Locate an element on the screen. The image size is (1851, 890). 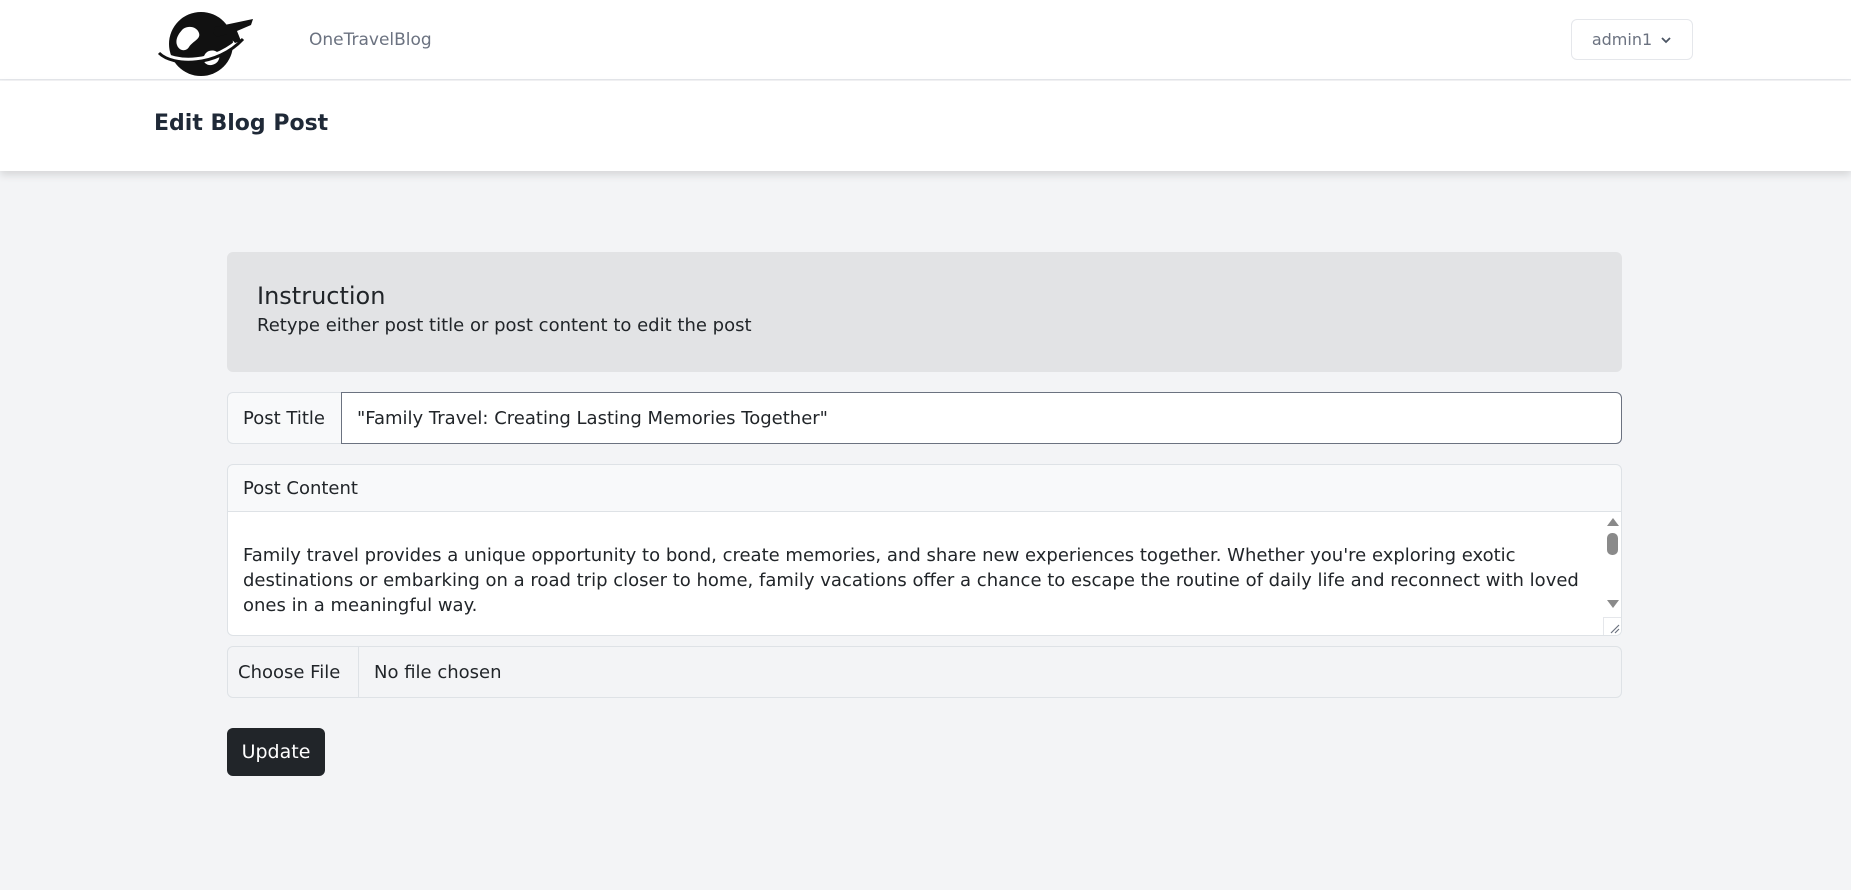
post-content-label: Post Content is located at coordinates (924, 488).